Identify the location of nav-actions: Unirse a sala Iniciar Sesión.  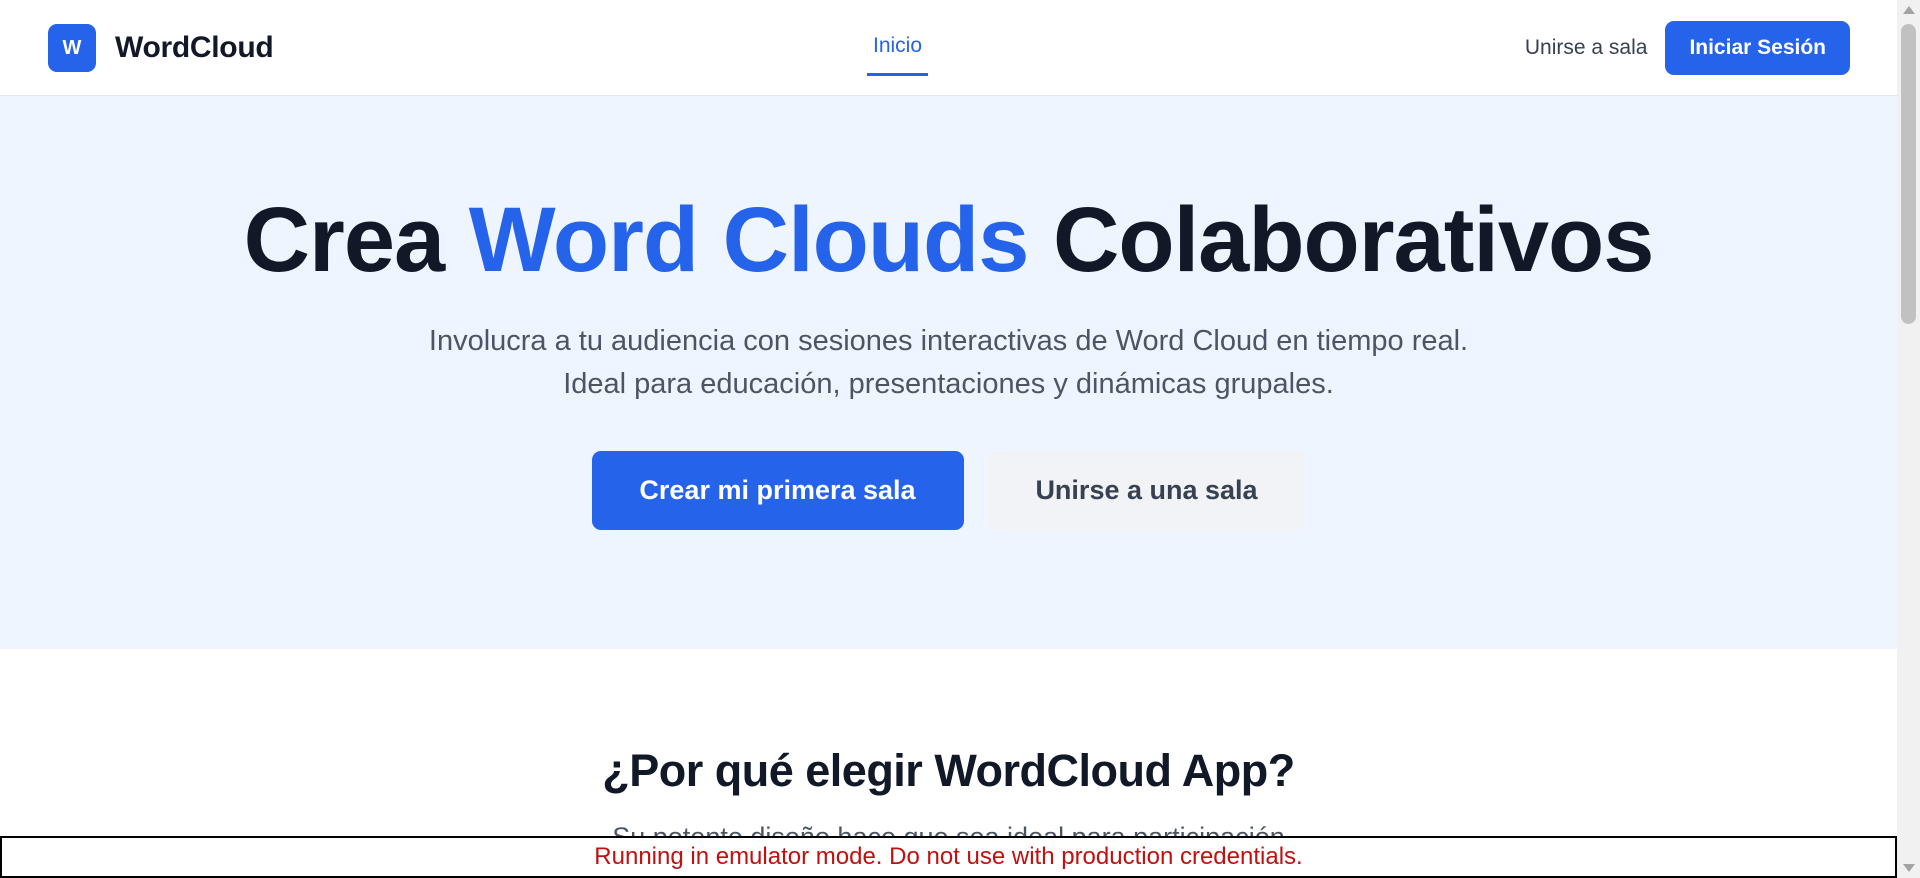
(1687, 48).